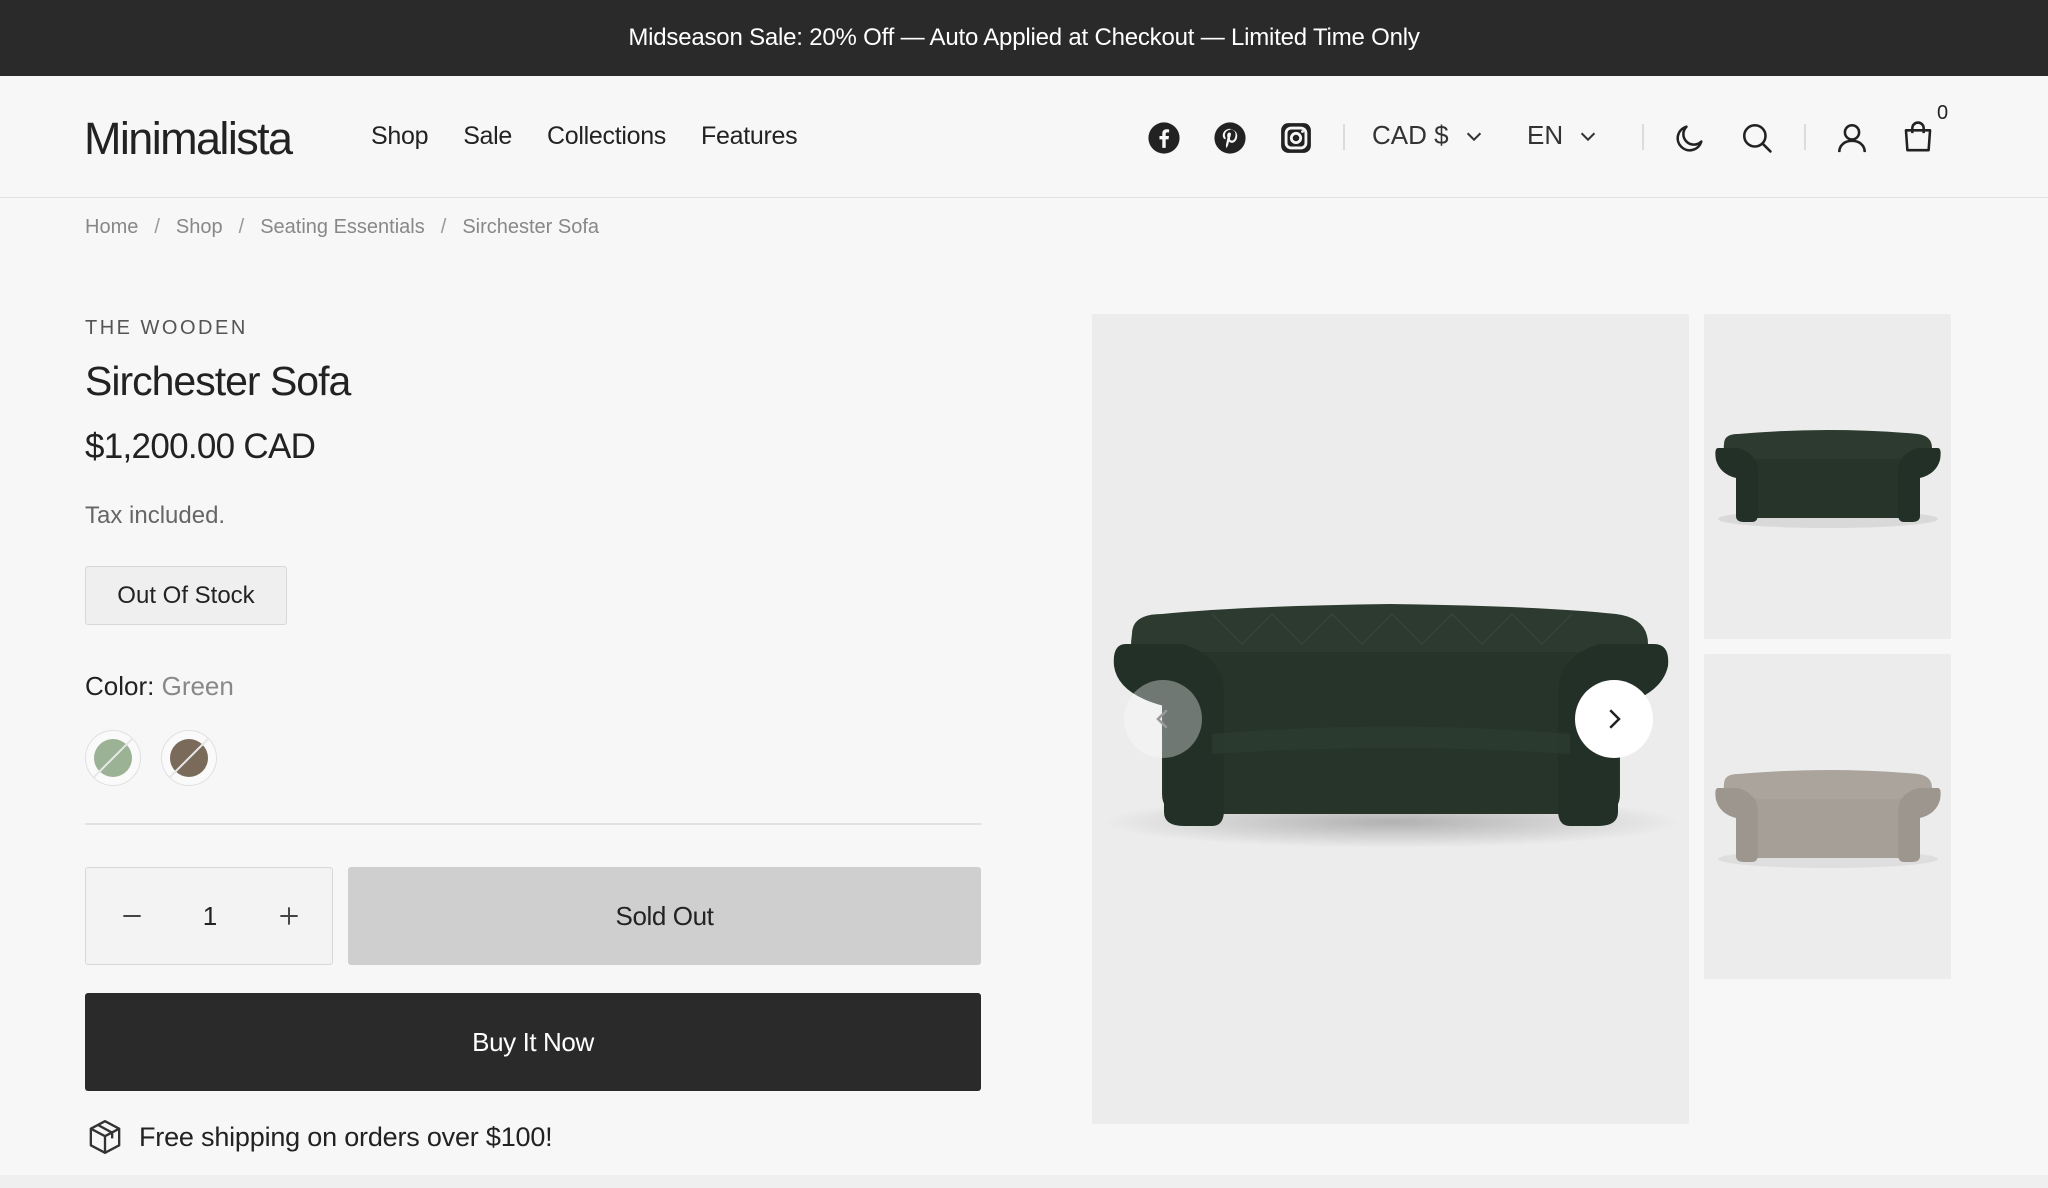 The image size is (2048, 1188). I want to click on moon-icon, so click(1689, 138).